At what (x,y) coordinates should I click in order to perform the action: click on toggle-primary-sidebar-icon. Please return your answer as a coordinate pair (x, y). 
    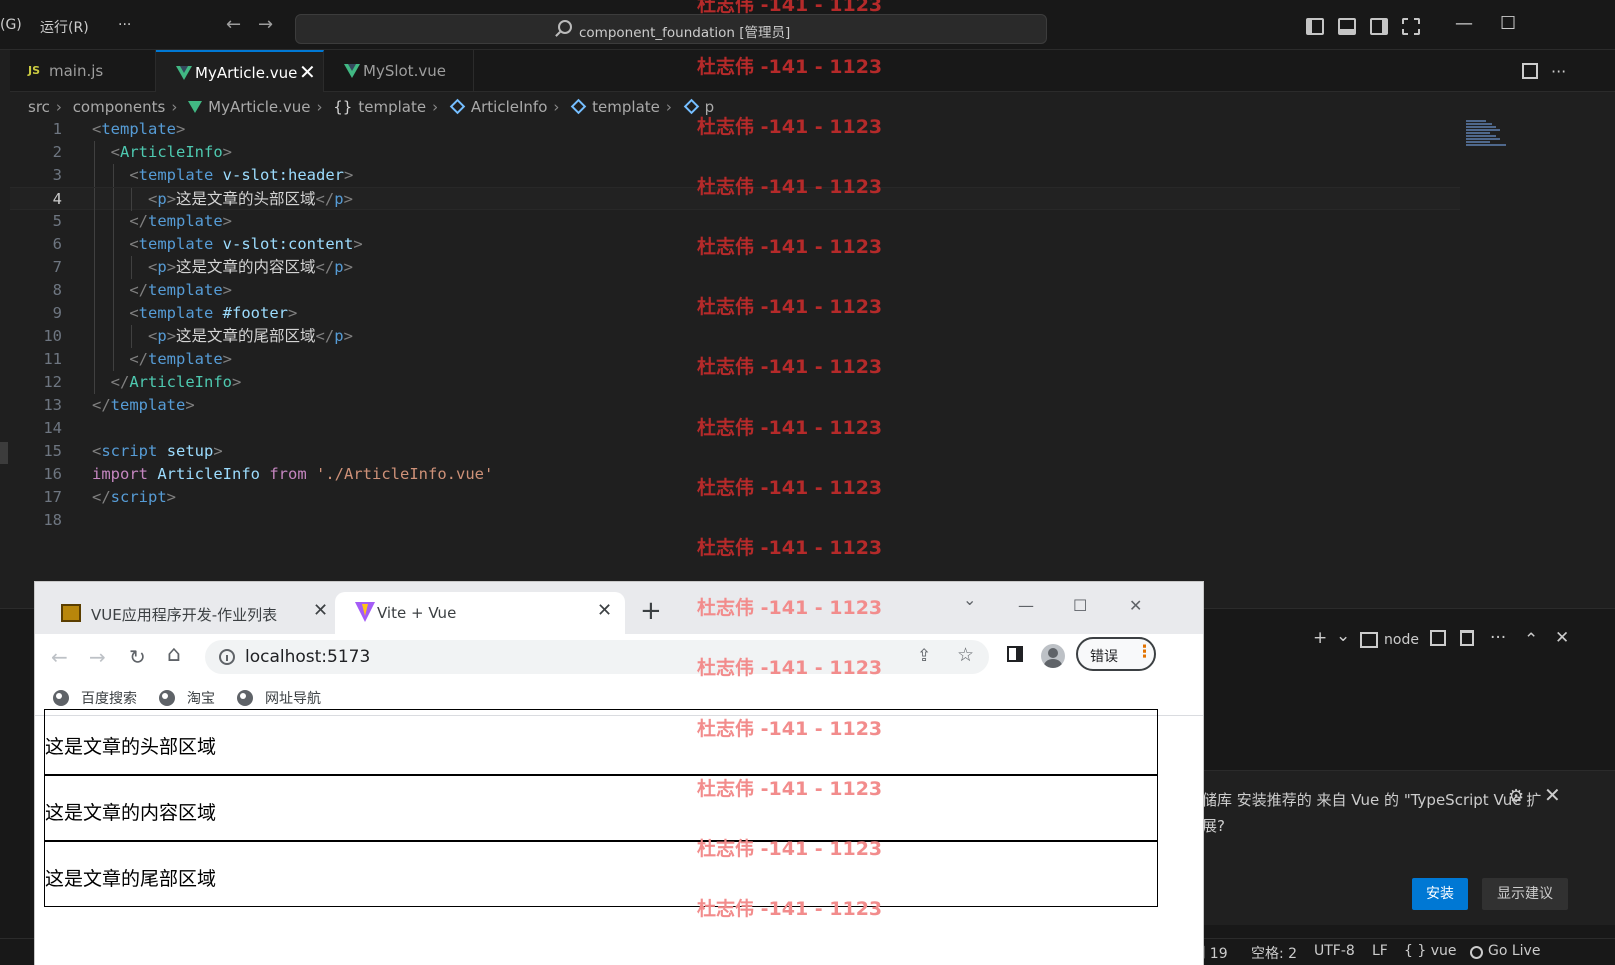
    Looking at the image, I should click on (1315, 26).